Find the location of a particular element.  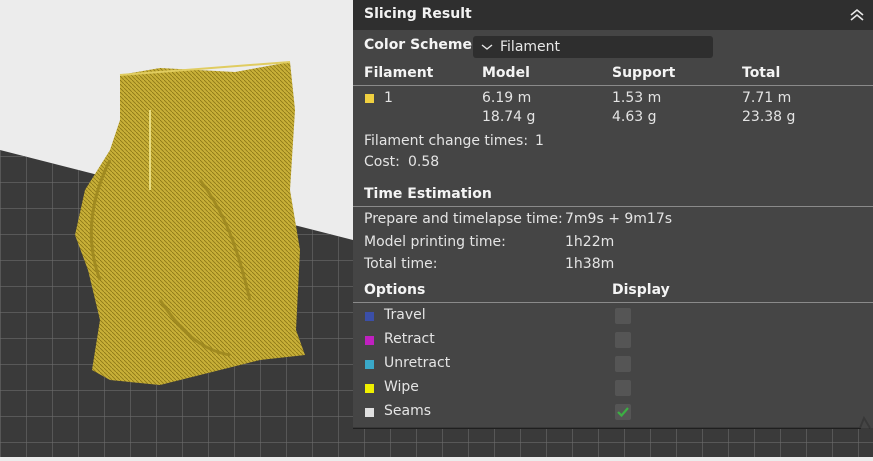

model-weight: 18.74 g is located at coordinates (509, 117).